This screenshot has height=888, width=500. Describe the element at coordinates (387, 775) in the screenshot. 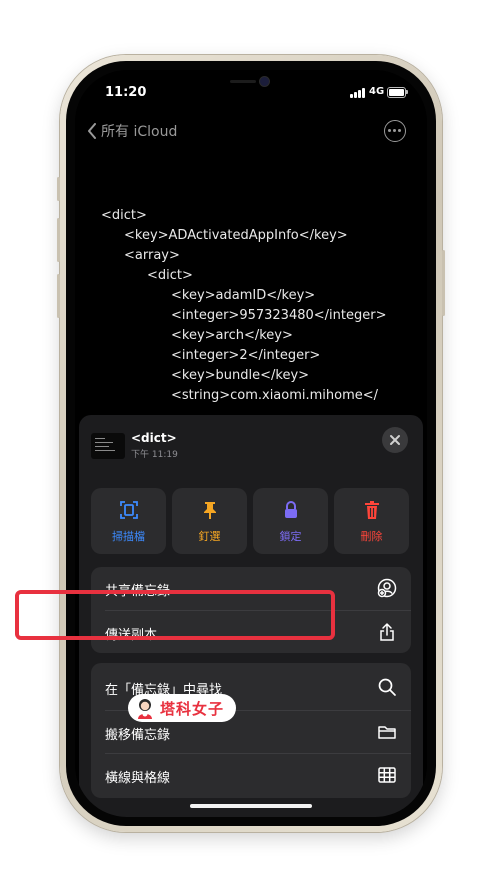

I see `grid-icon` at that location.